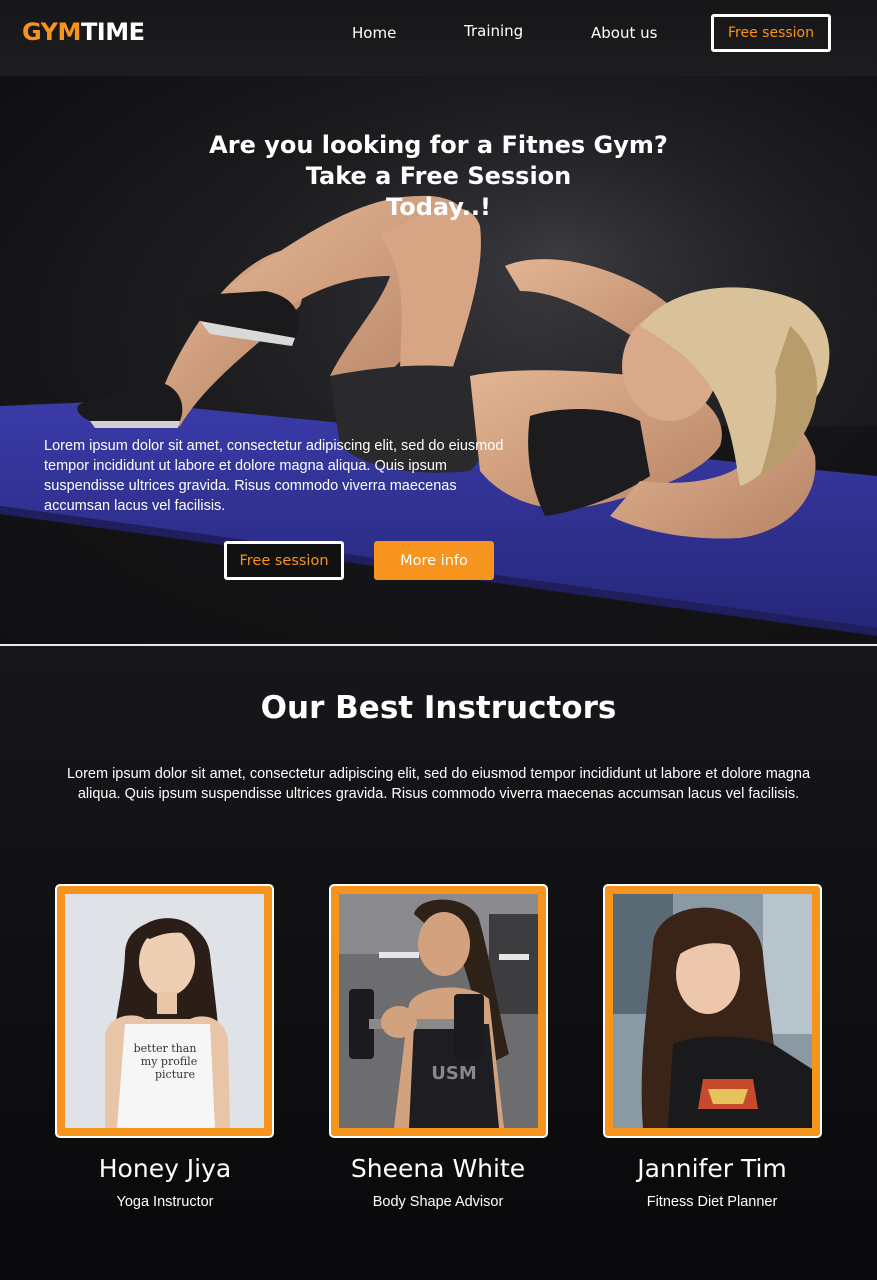 This screenshot has width=877, height=1280. I want to click on nav-link-training: Training, so click(493, 31).